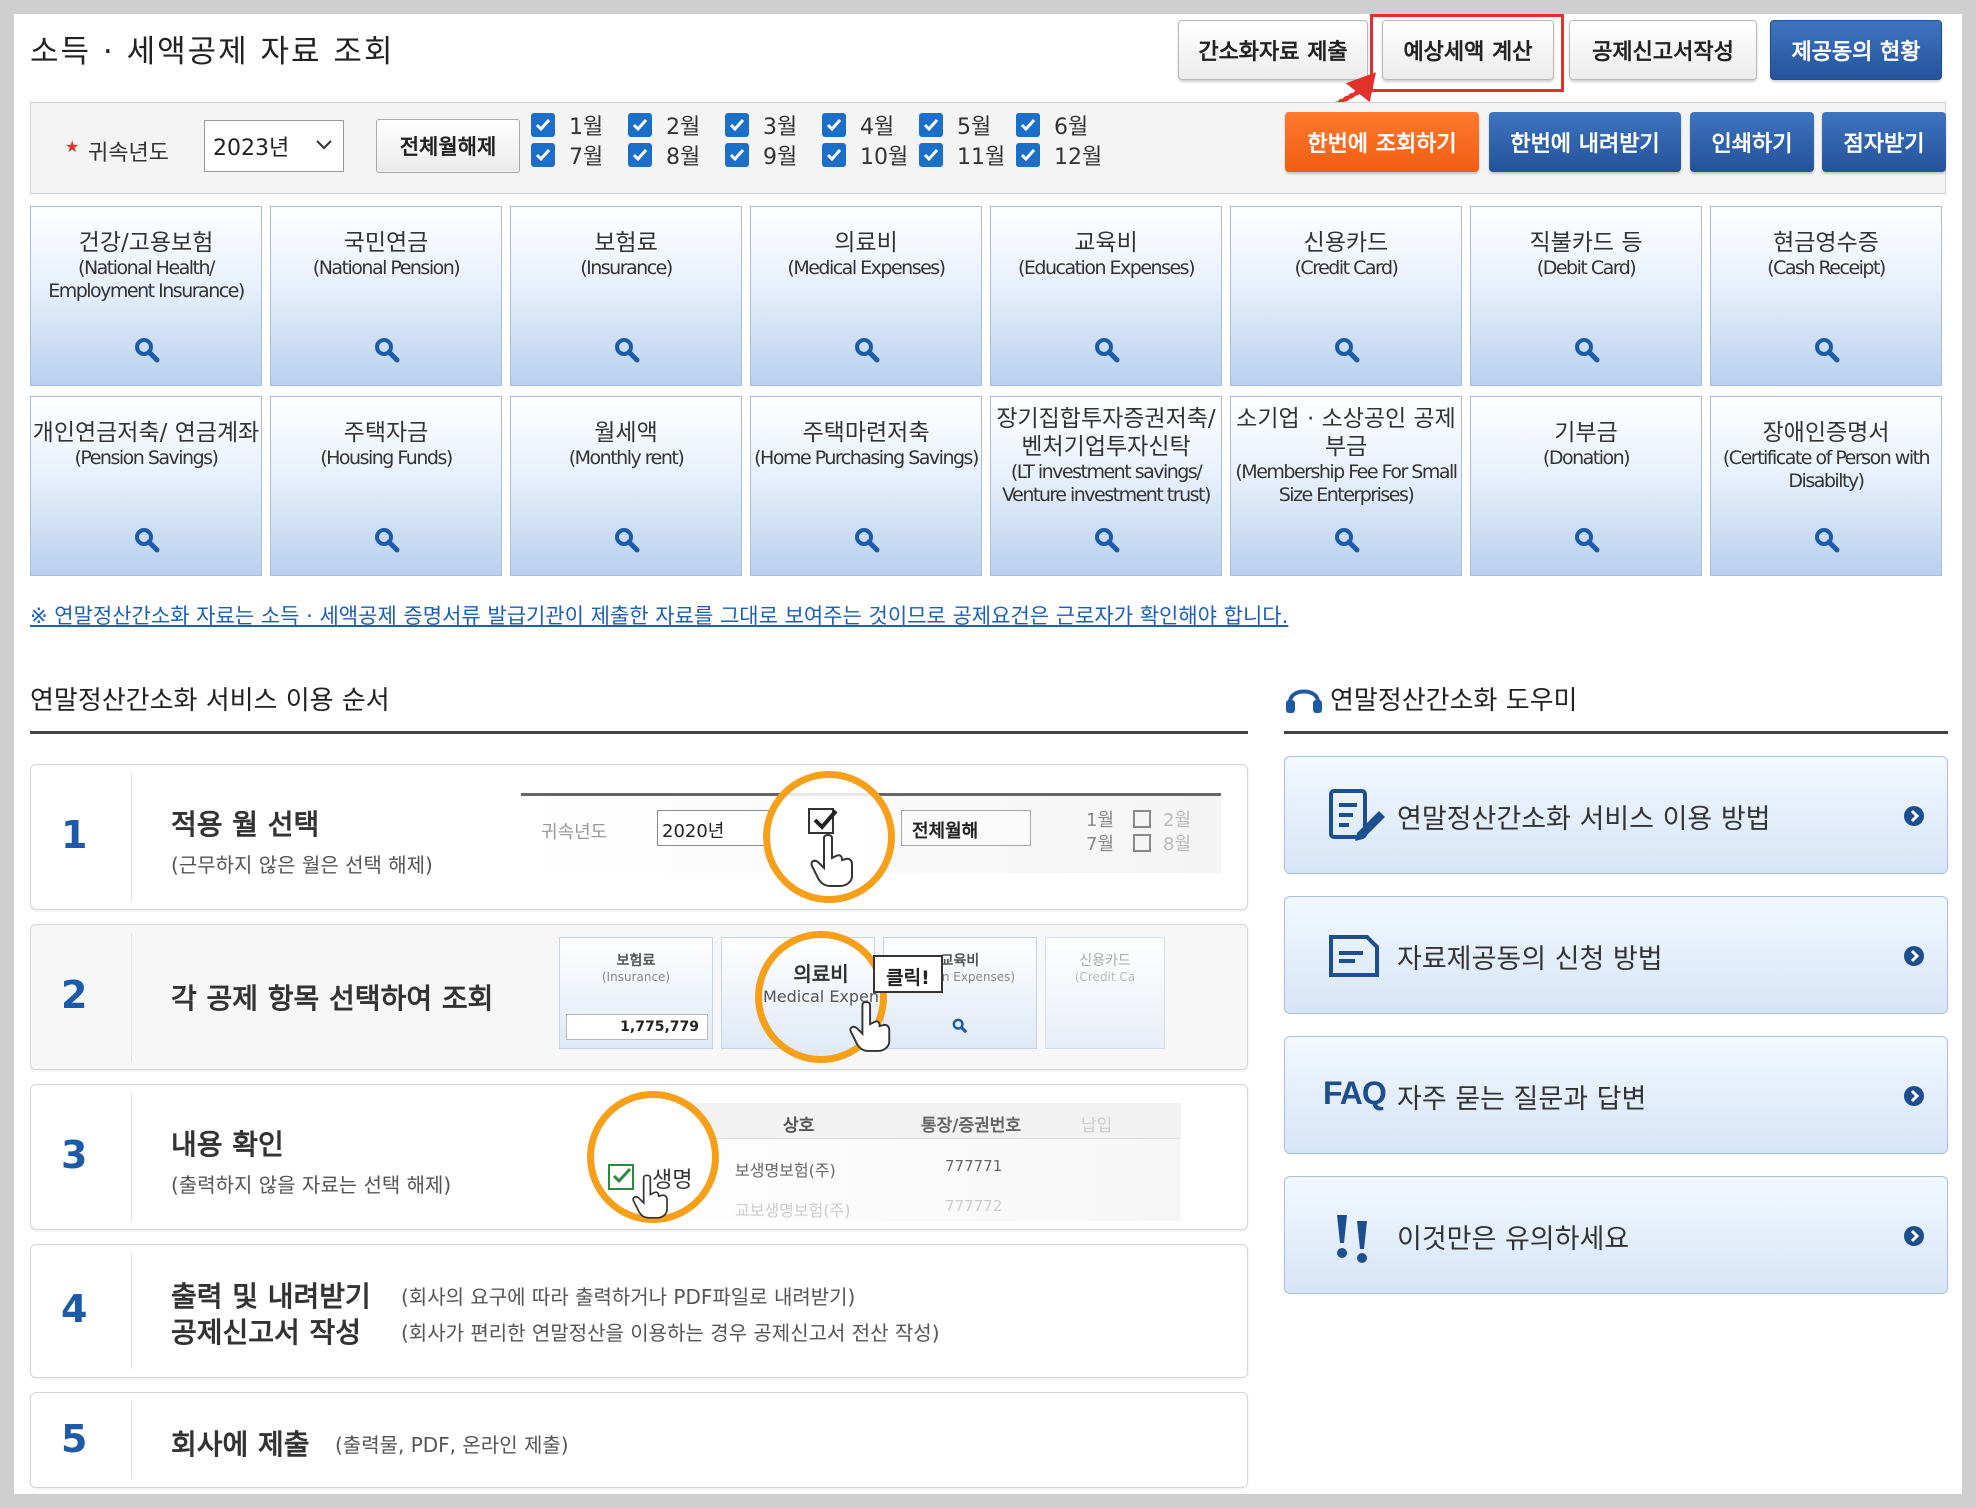 This screenshot has height=1508, width=1976. What do you see at coordinates (793, 1210) in the screenshot?
I see `illus-cell: 교보생명보험(주)` at bounding box center [793, 1210].